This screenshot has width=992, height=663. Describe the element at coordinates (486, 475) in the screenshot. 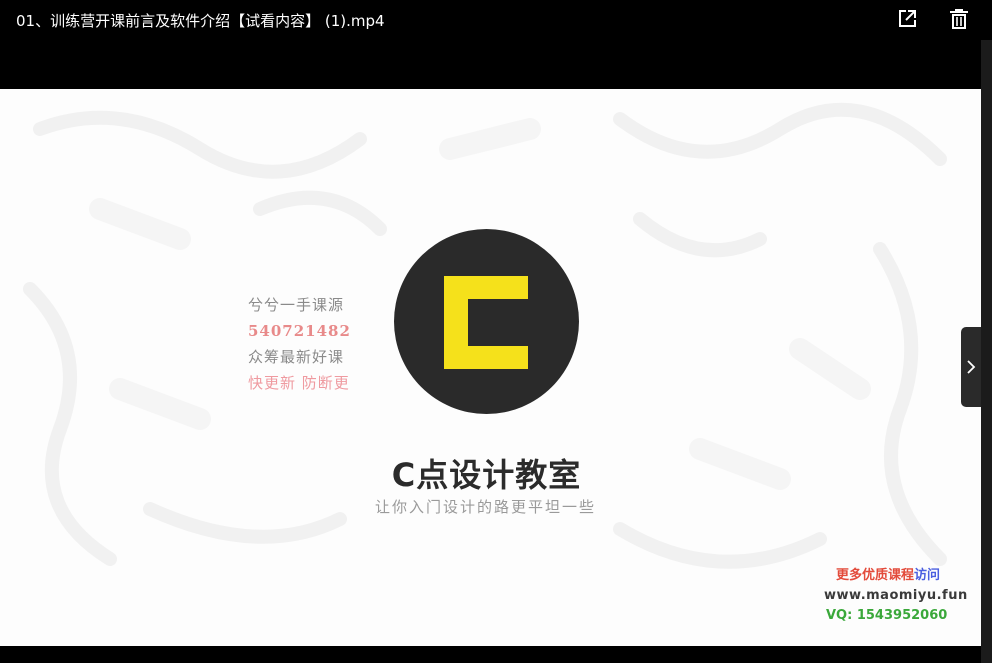

I see `brand-name: C点设计教室` at that location.